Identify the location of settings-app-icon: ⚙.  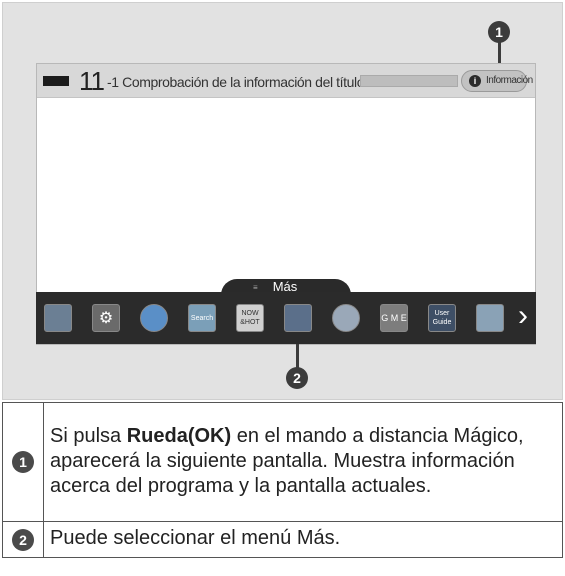
(106, 318).